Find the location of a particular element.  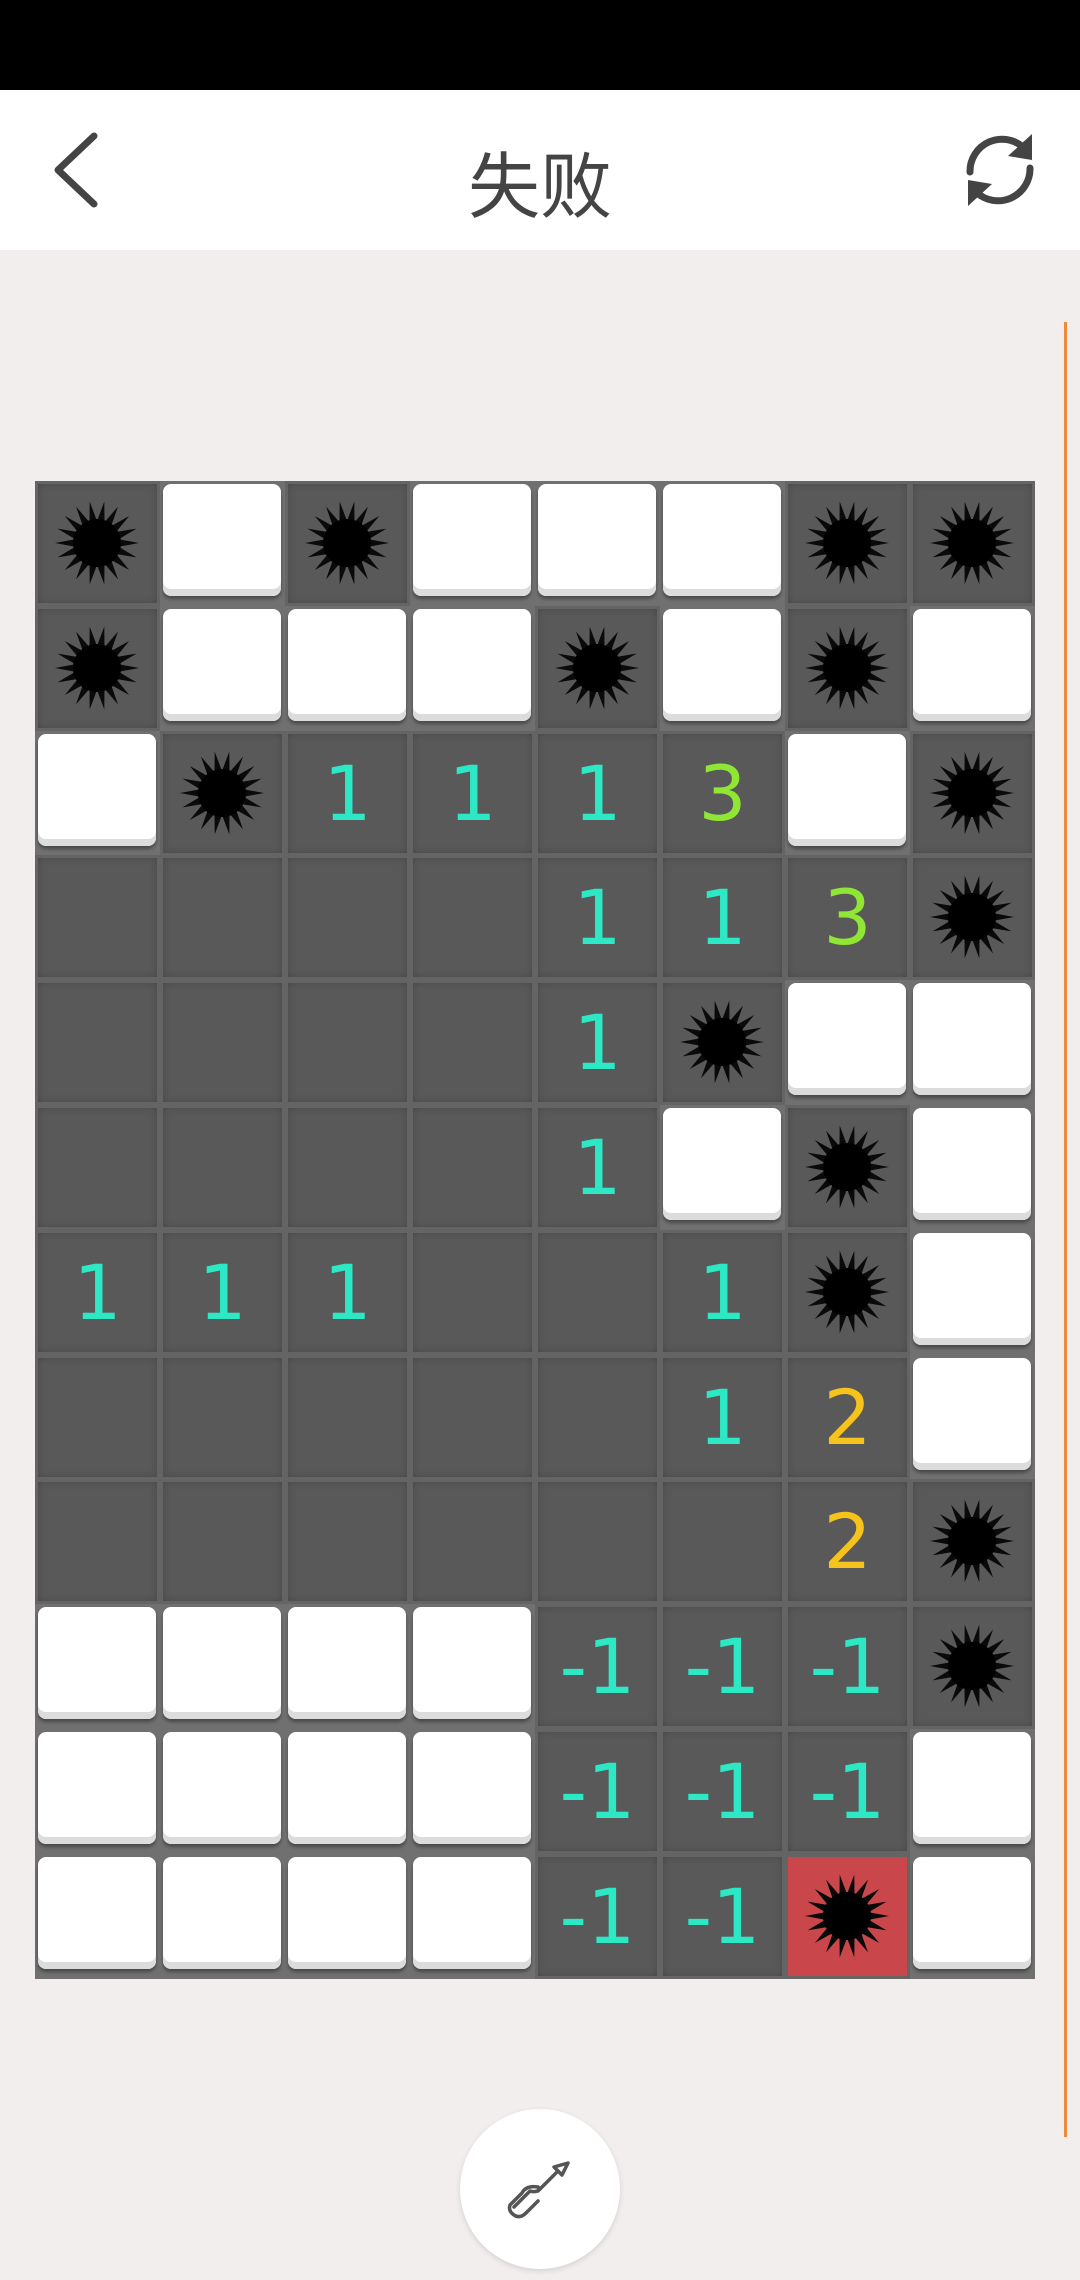

refresh-icon is located at coordinates (1000, 170).